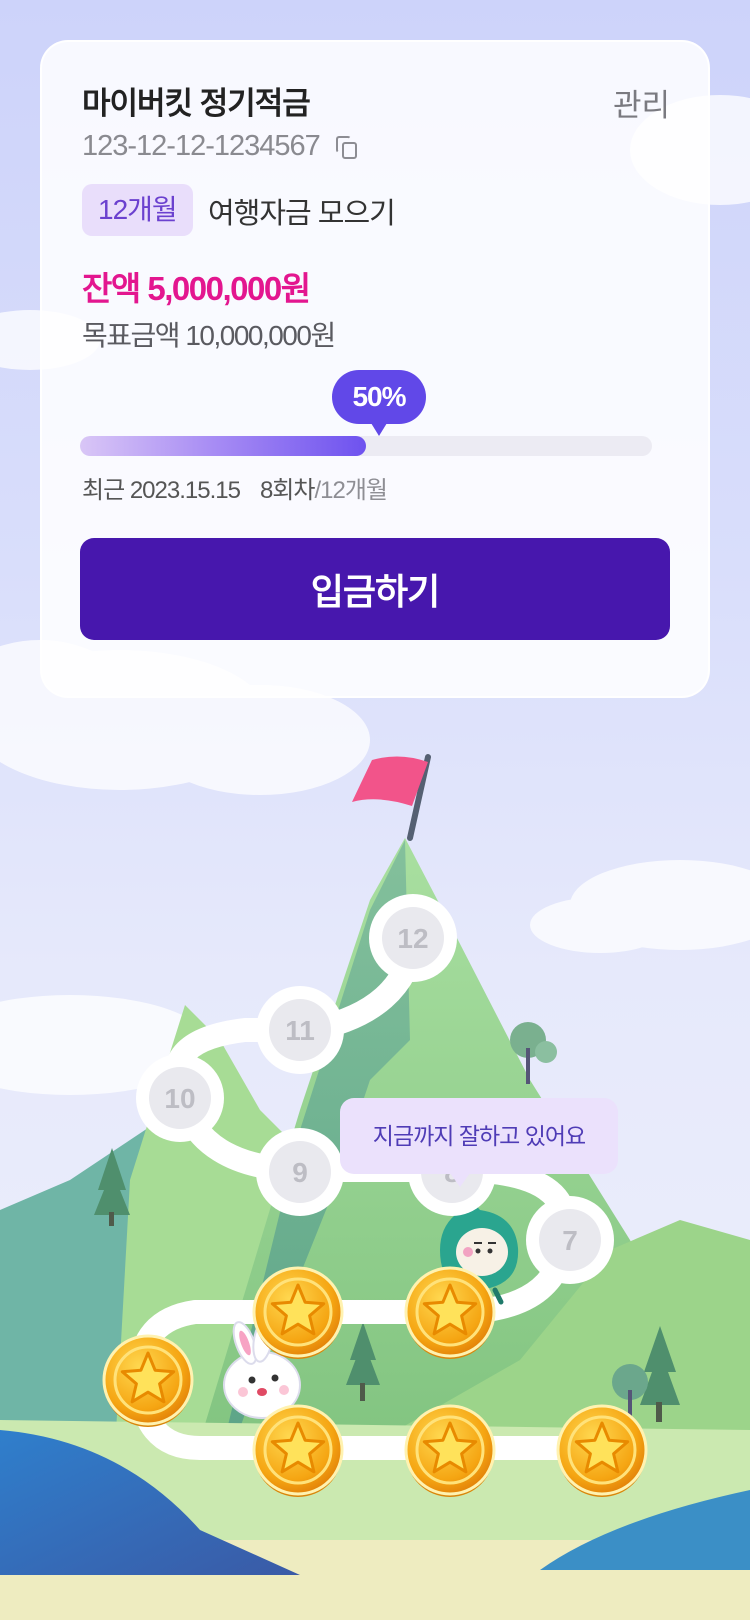 The image size is (750, 1620). Describe the element at coordinates (479, 1142) in the screenshot. I see `cheer-tooltip: 지금까지 잘하고 있어요` at that location.